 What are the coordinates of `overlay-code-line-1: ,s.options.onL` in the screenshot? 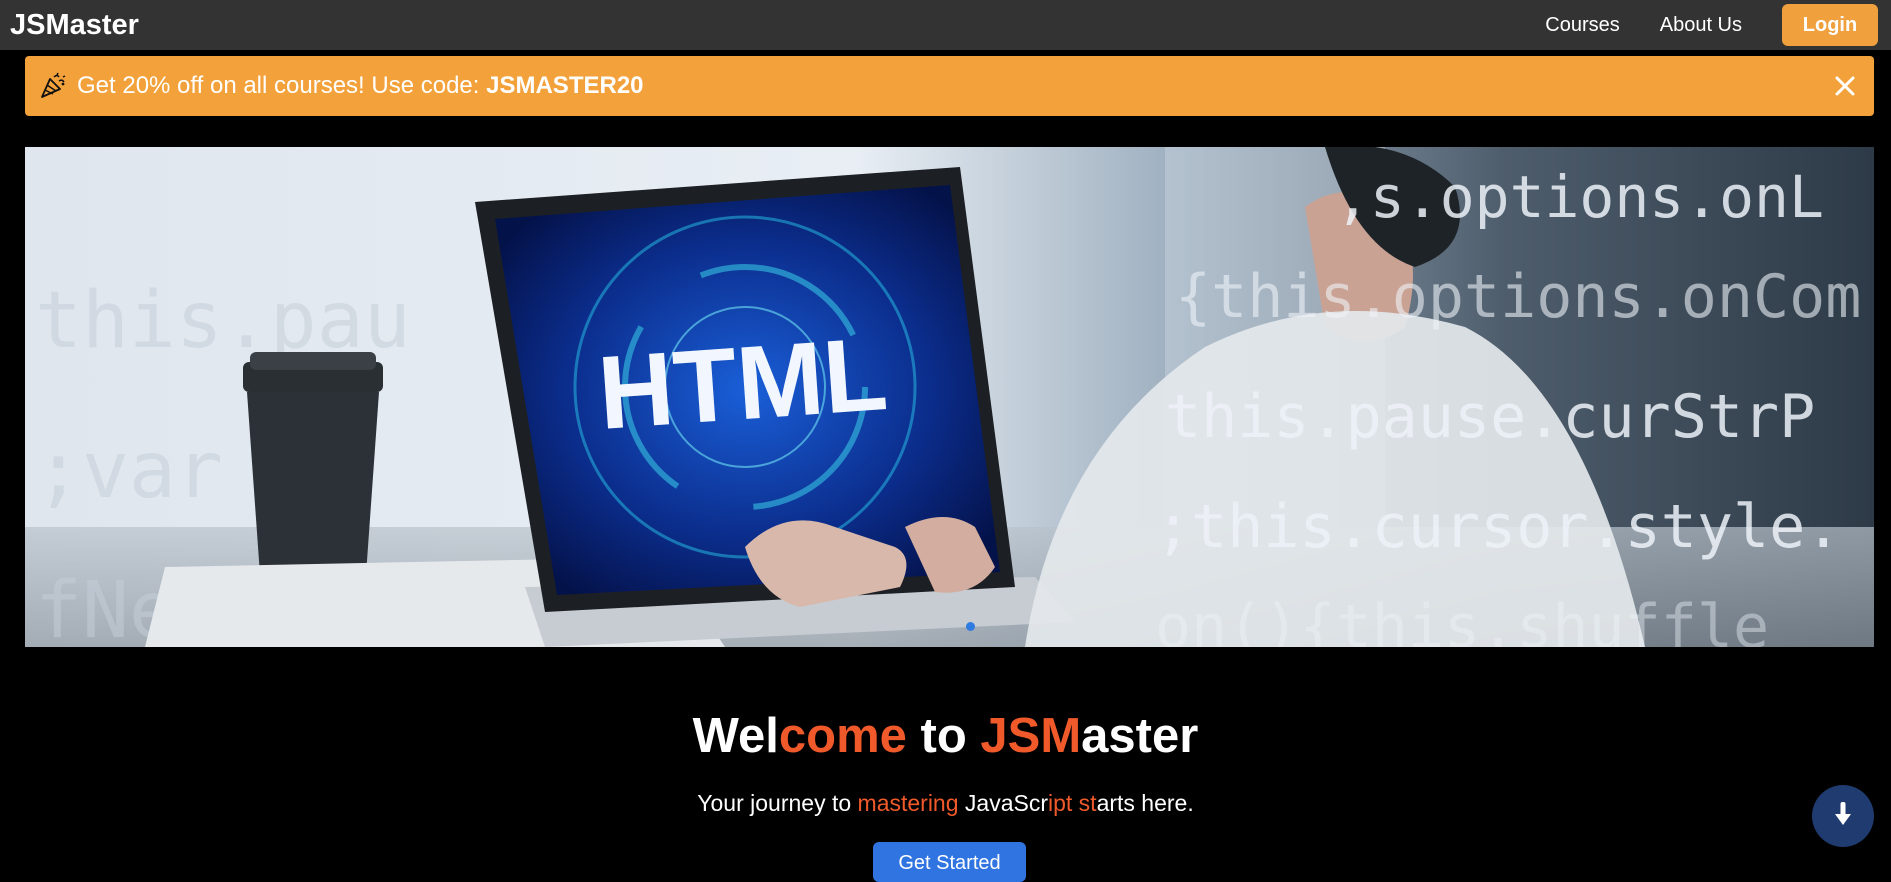 It's located at (1579, 197).